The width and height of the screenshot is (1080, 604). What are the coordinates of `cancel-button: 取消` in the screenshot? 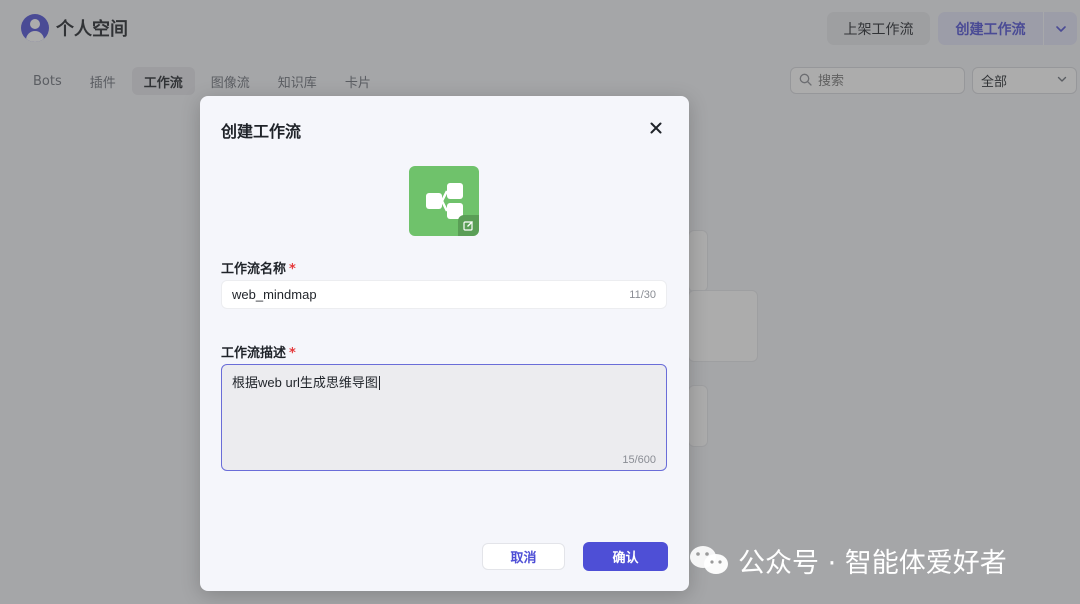 It's located at (523, 556).